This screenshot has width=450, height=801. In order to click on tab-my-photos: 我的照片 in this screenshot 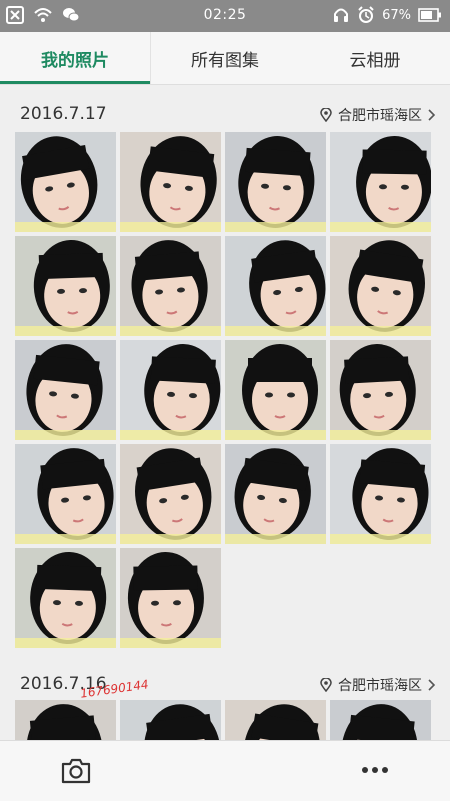, I will do `click(75, 58)`.